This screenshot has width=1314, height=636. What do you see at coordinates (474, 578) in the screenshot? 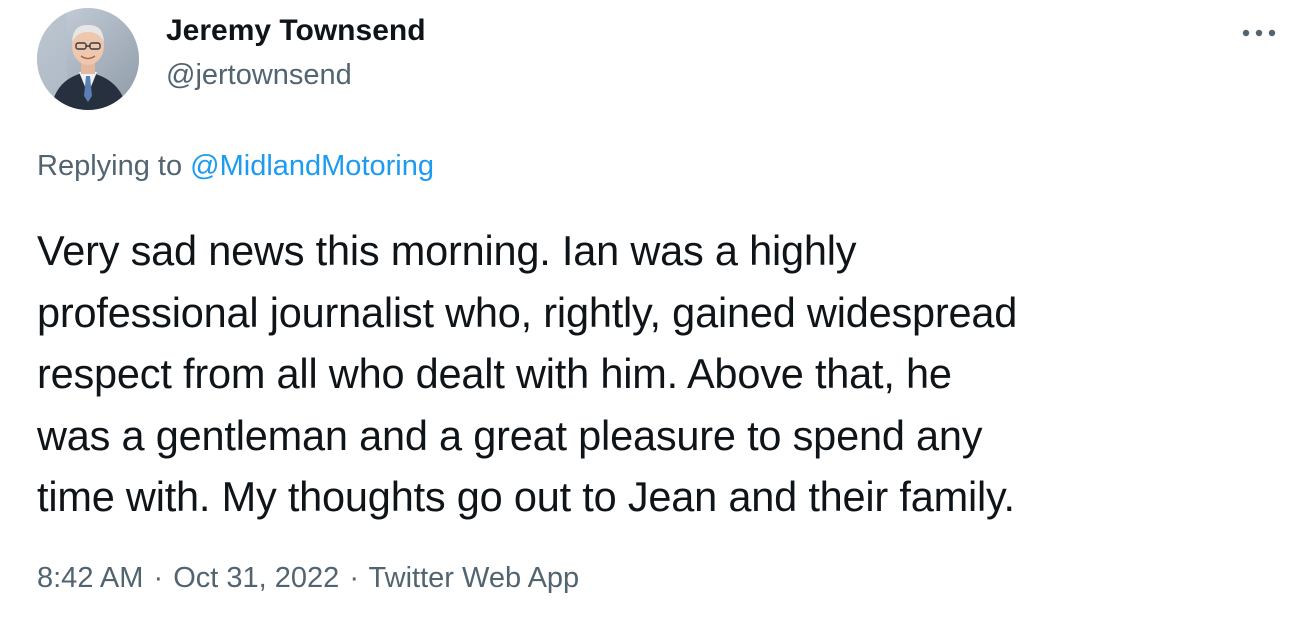
I see `tweet-source: Twitter Web App` at bounding box center [474, 578].